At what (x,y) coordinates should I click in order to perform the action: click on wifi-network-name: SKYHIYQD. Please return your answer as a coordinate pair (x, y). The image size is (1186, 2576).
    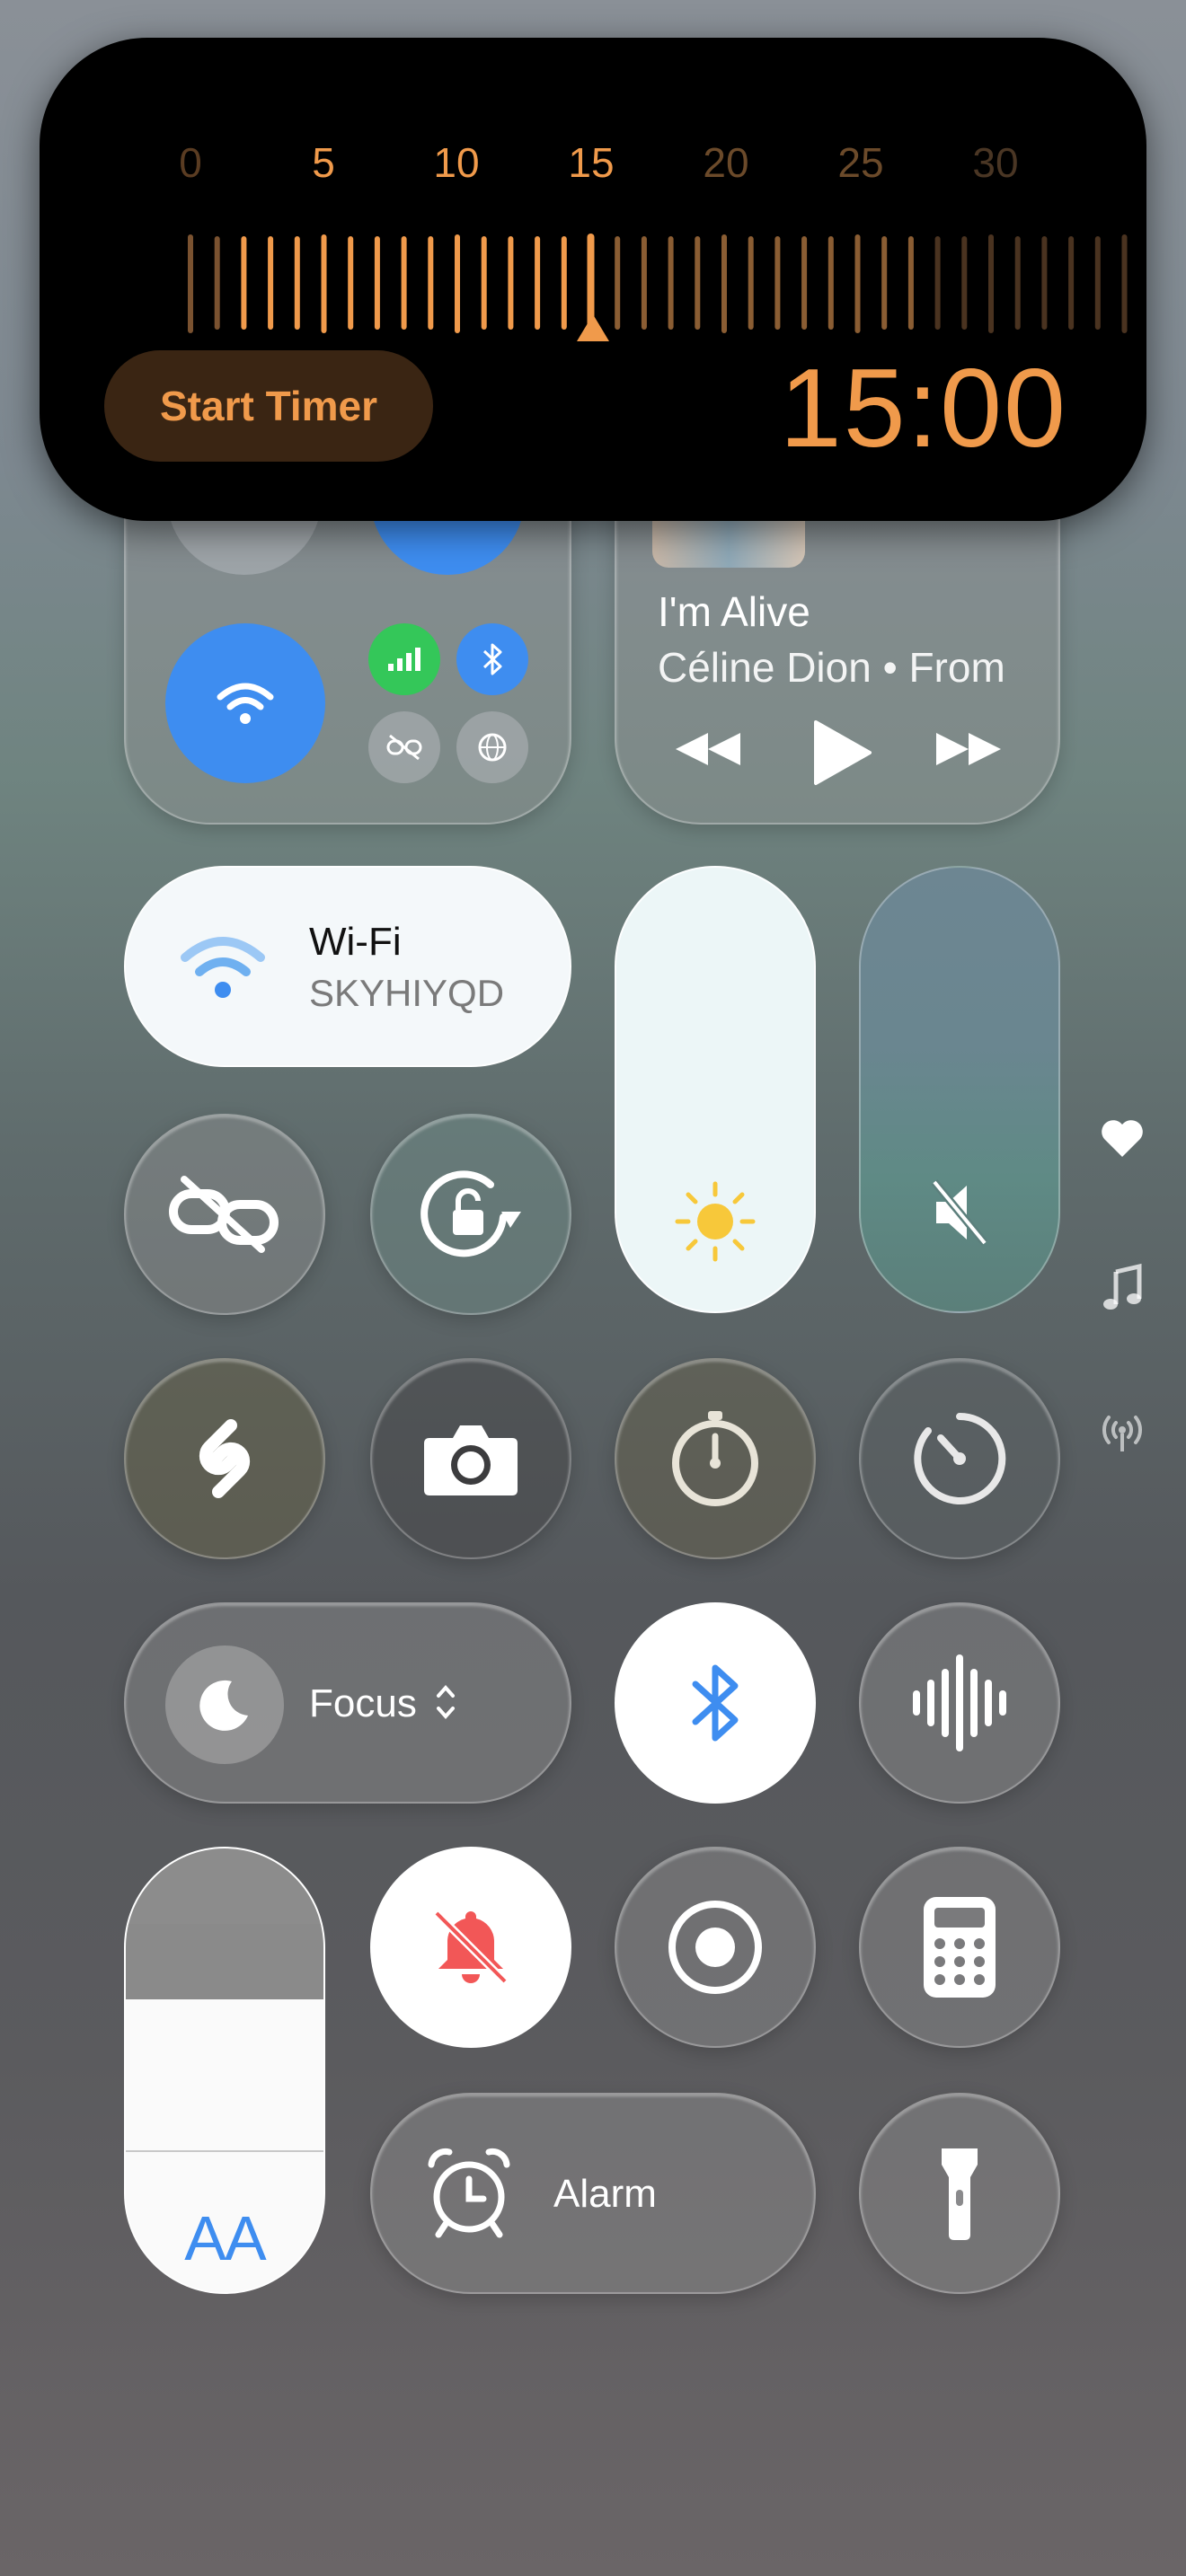
    Looking at the image, I should click on (407, 993).